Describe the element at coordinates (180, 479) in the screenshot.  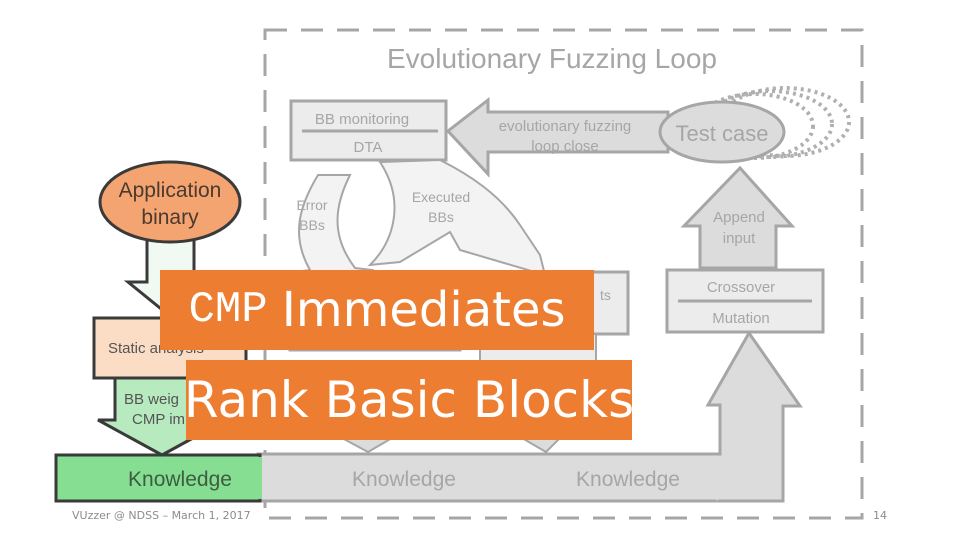
I see `knowledge-label-1: Knowledge` at that location.